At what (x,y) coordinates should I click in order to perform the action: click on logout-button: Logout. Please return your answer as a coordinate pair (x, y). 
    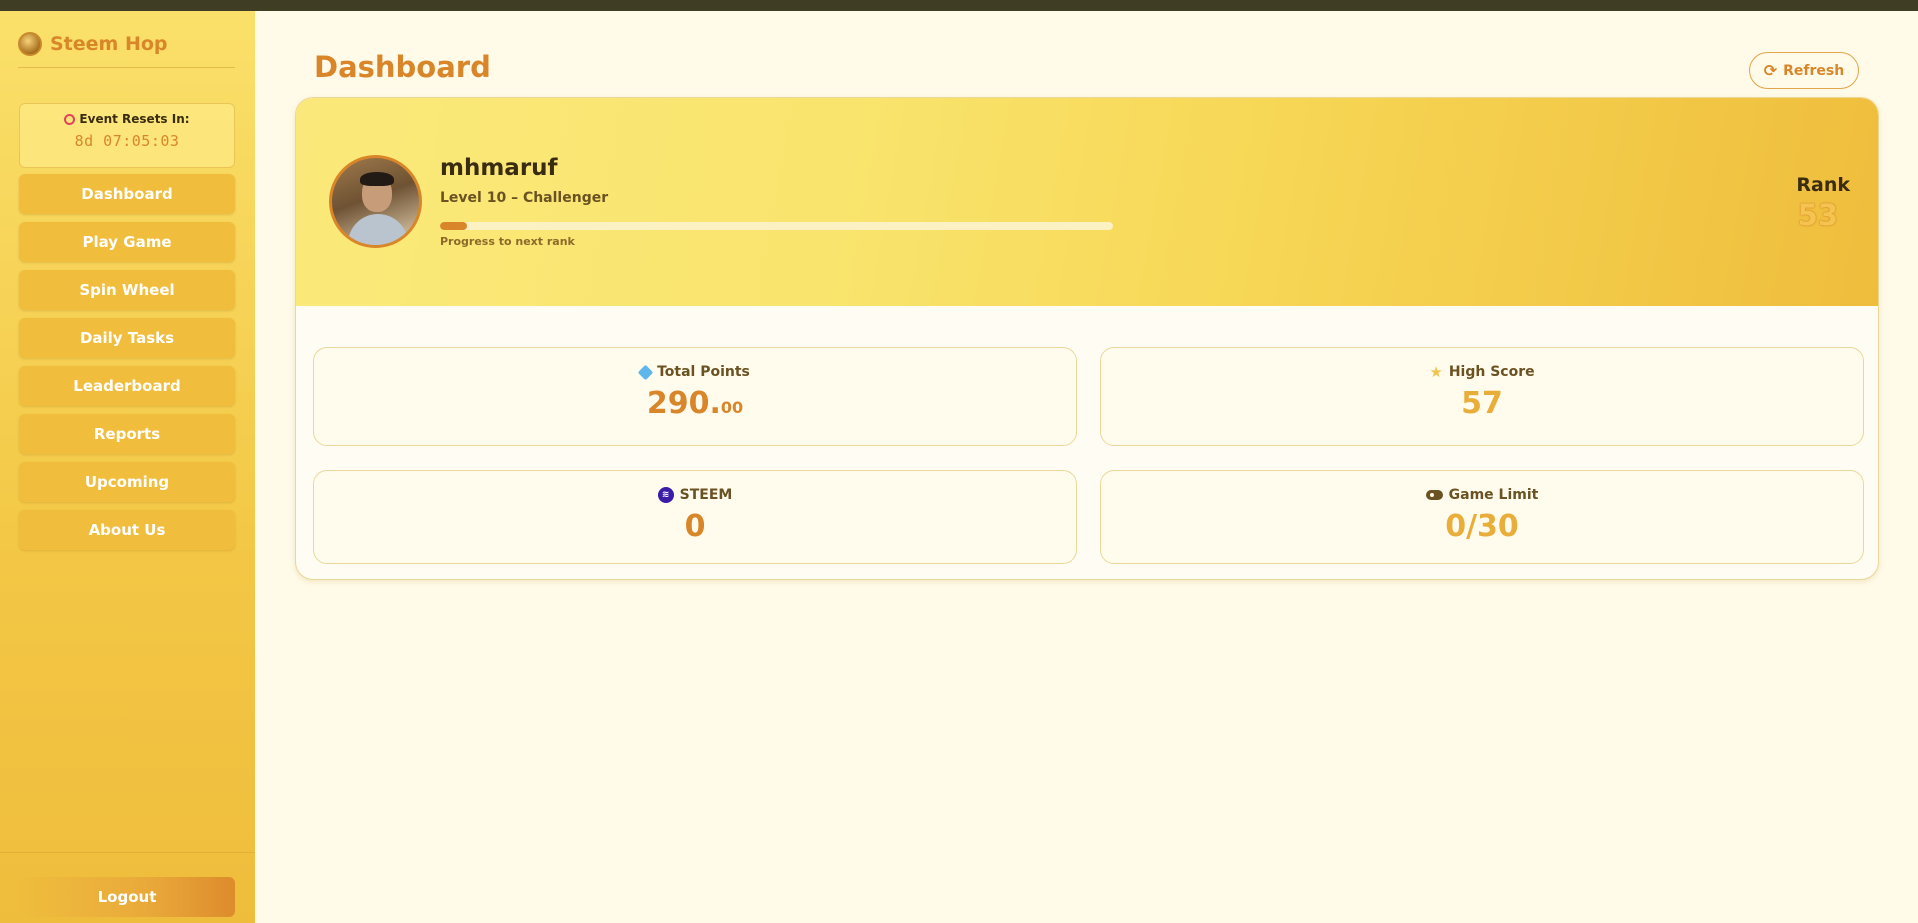
    Looking at the image, I should click on (127, 897).